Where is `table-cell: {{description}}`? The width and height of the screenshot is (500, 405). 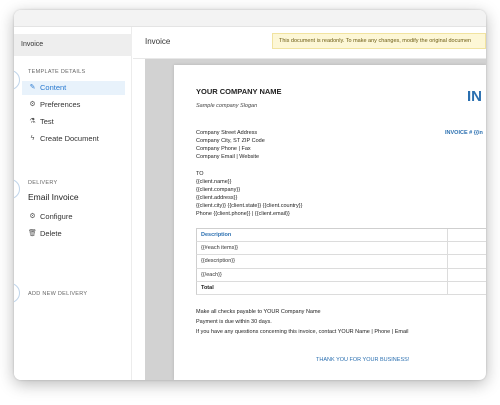
table-cell: {{description}} is located at coordinates (218, 261).